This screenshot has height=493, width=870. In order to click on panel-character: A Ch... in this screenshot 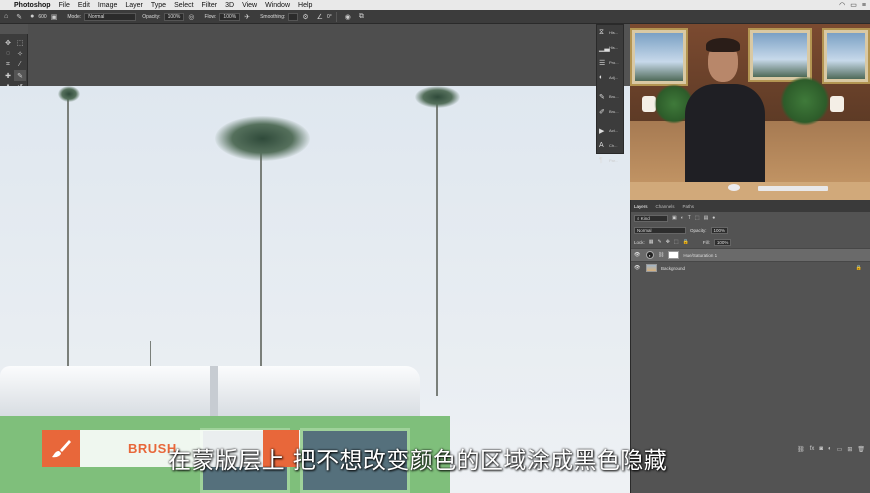, I will do `click(610, 145)`.